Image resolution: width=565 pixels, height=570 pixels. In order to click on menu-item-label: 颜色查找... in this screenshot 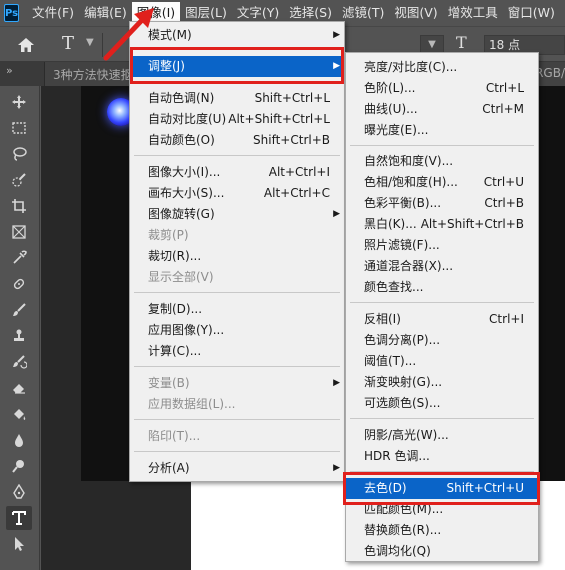, I will do `click(394, 287)`.